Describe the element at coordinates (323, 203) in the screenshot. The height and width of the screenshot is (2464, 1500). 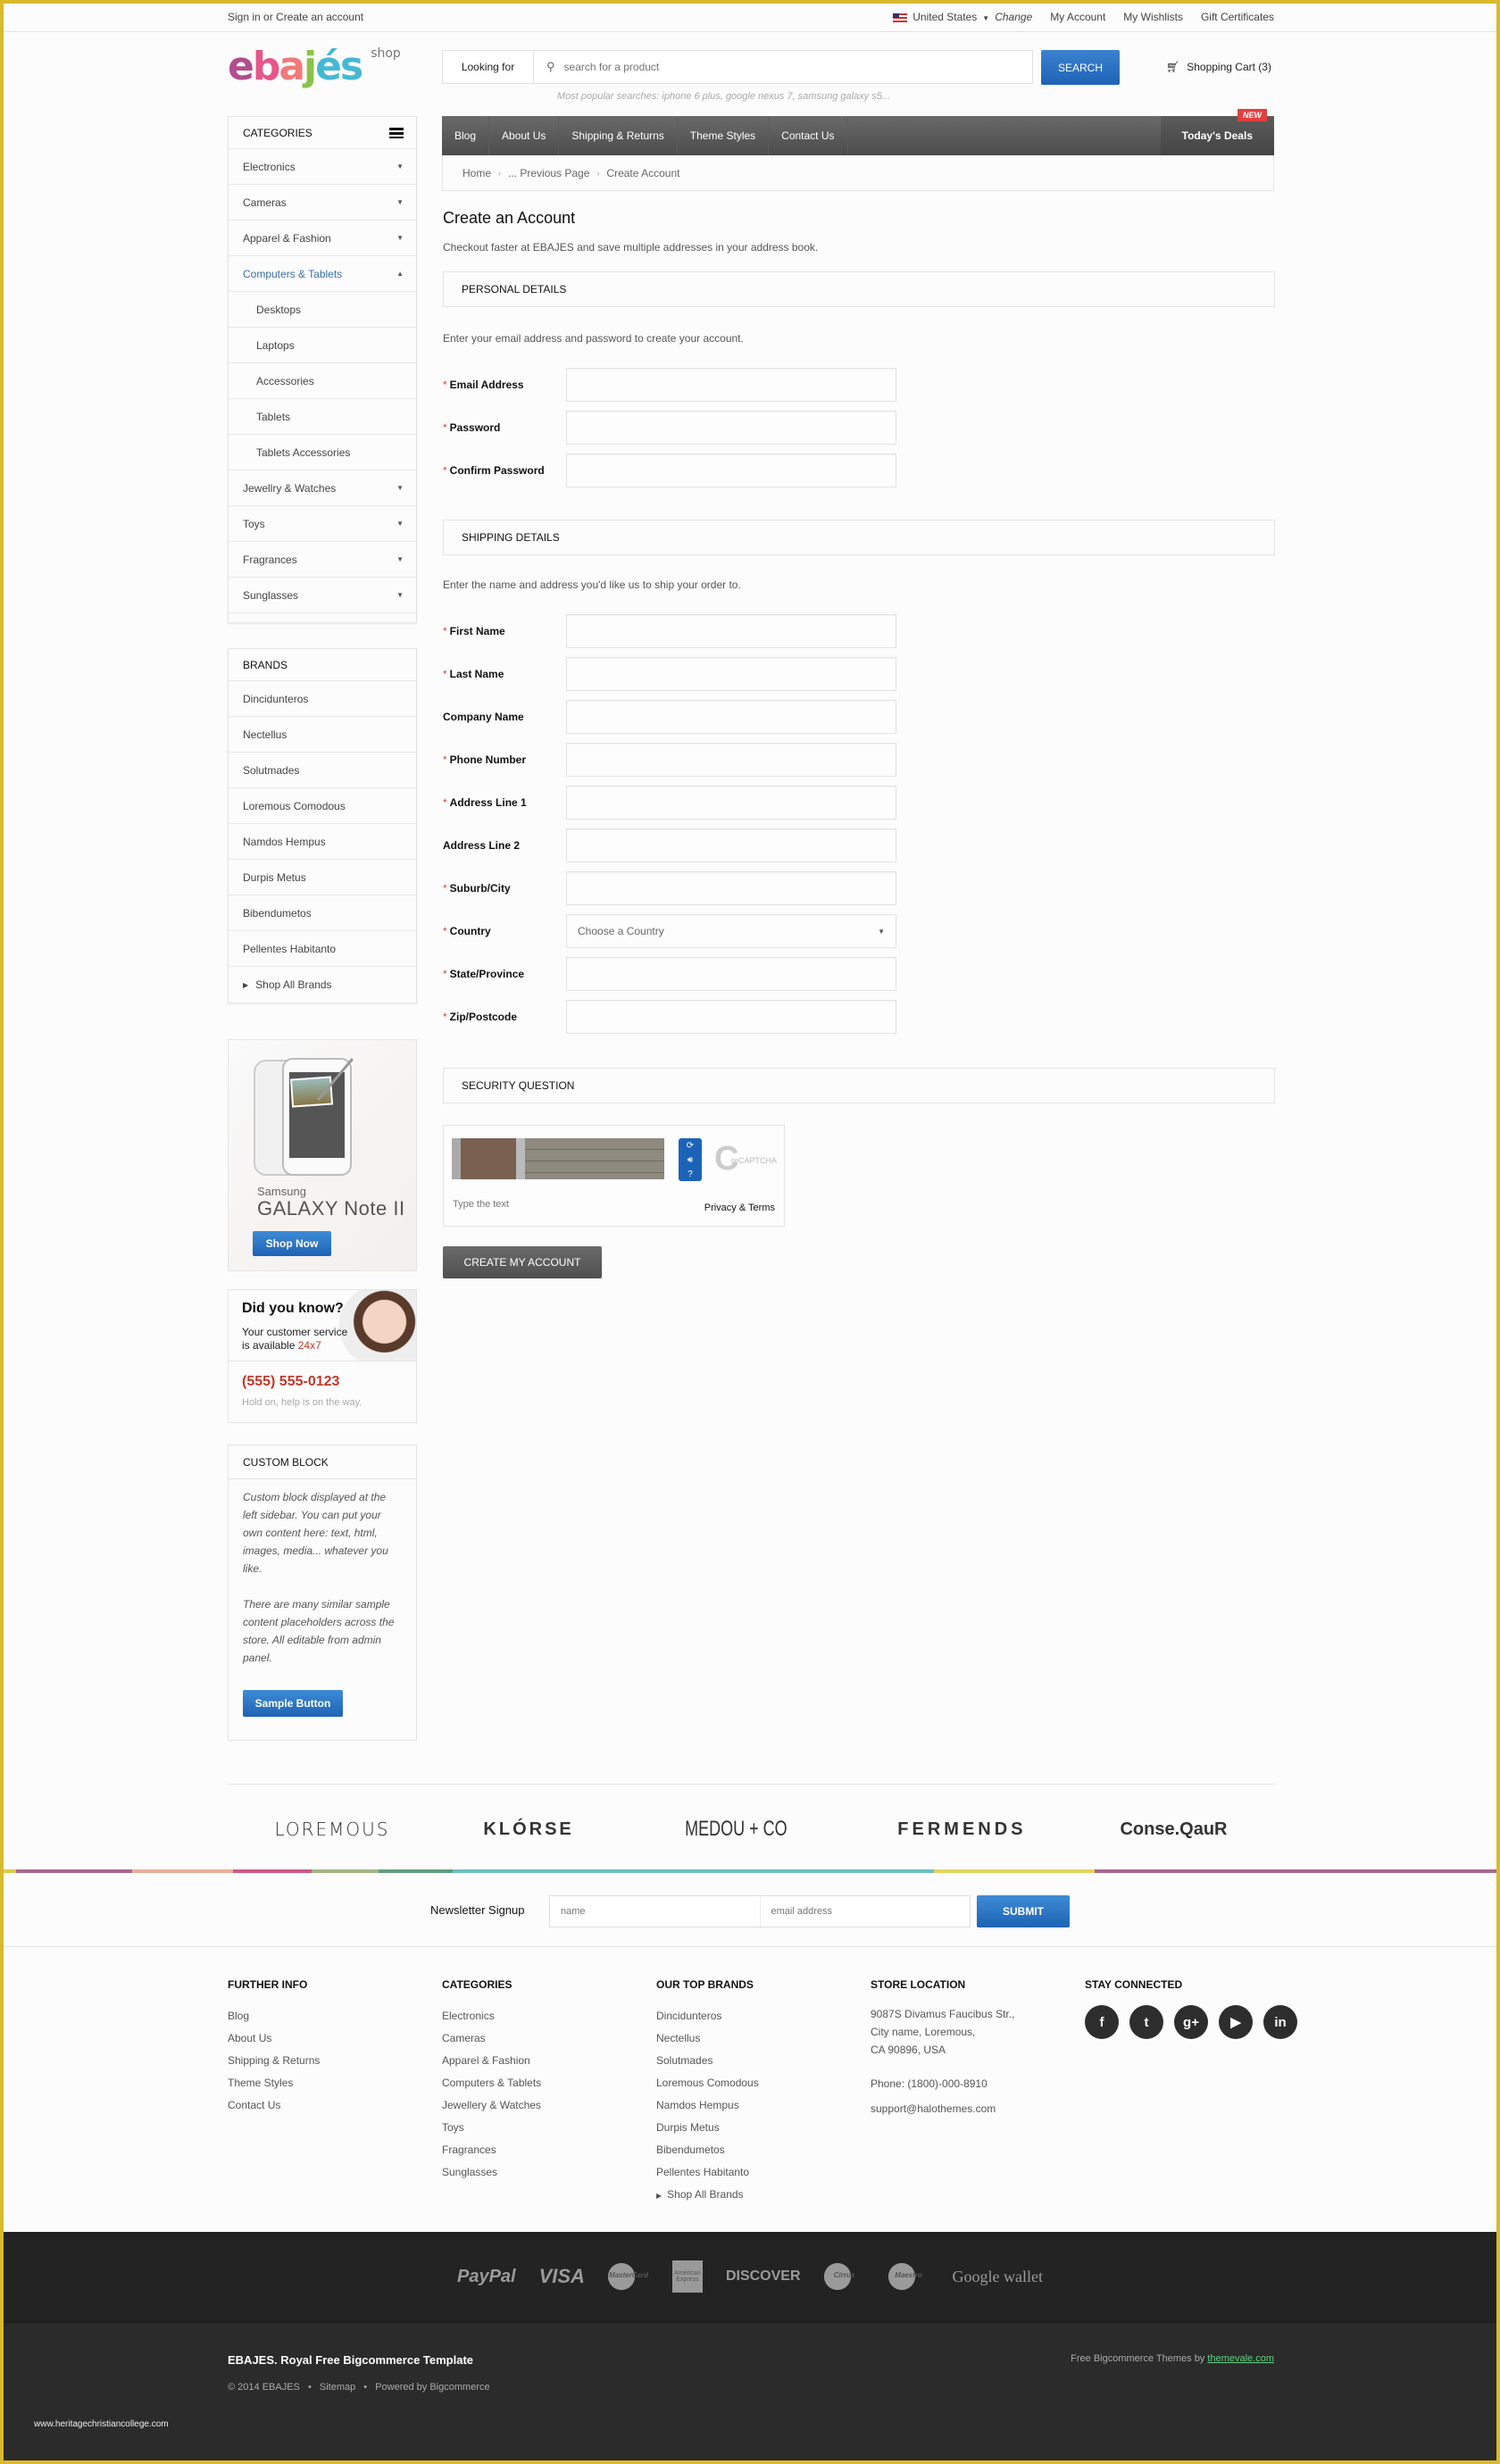
I see `category-item-cameras: Cameras ▼` at that location.